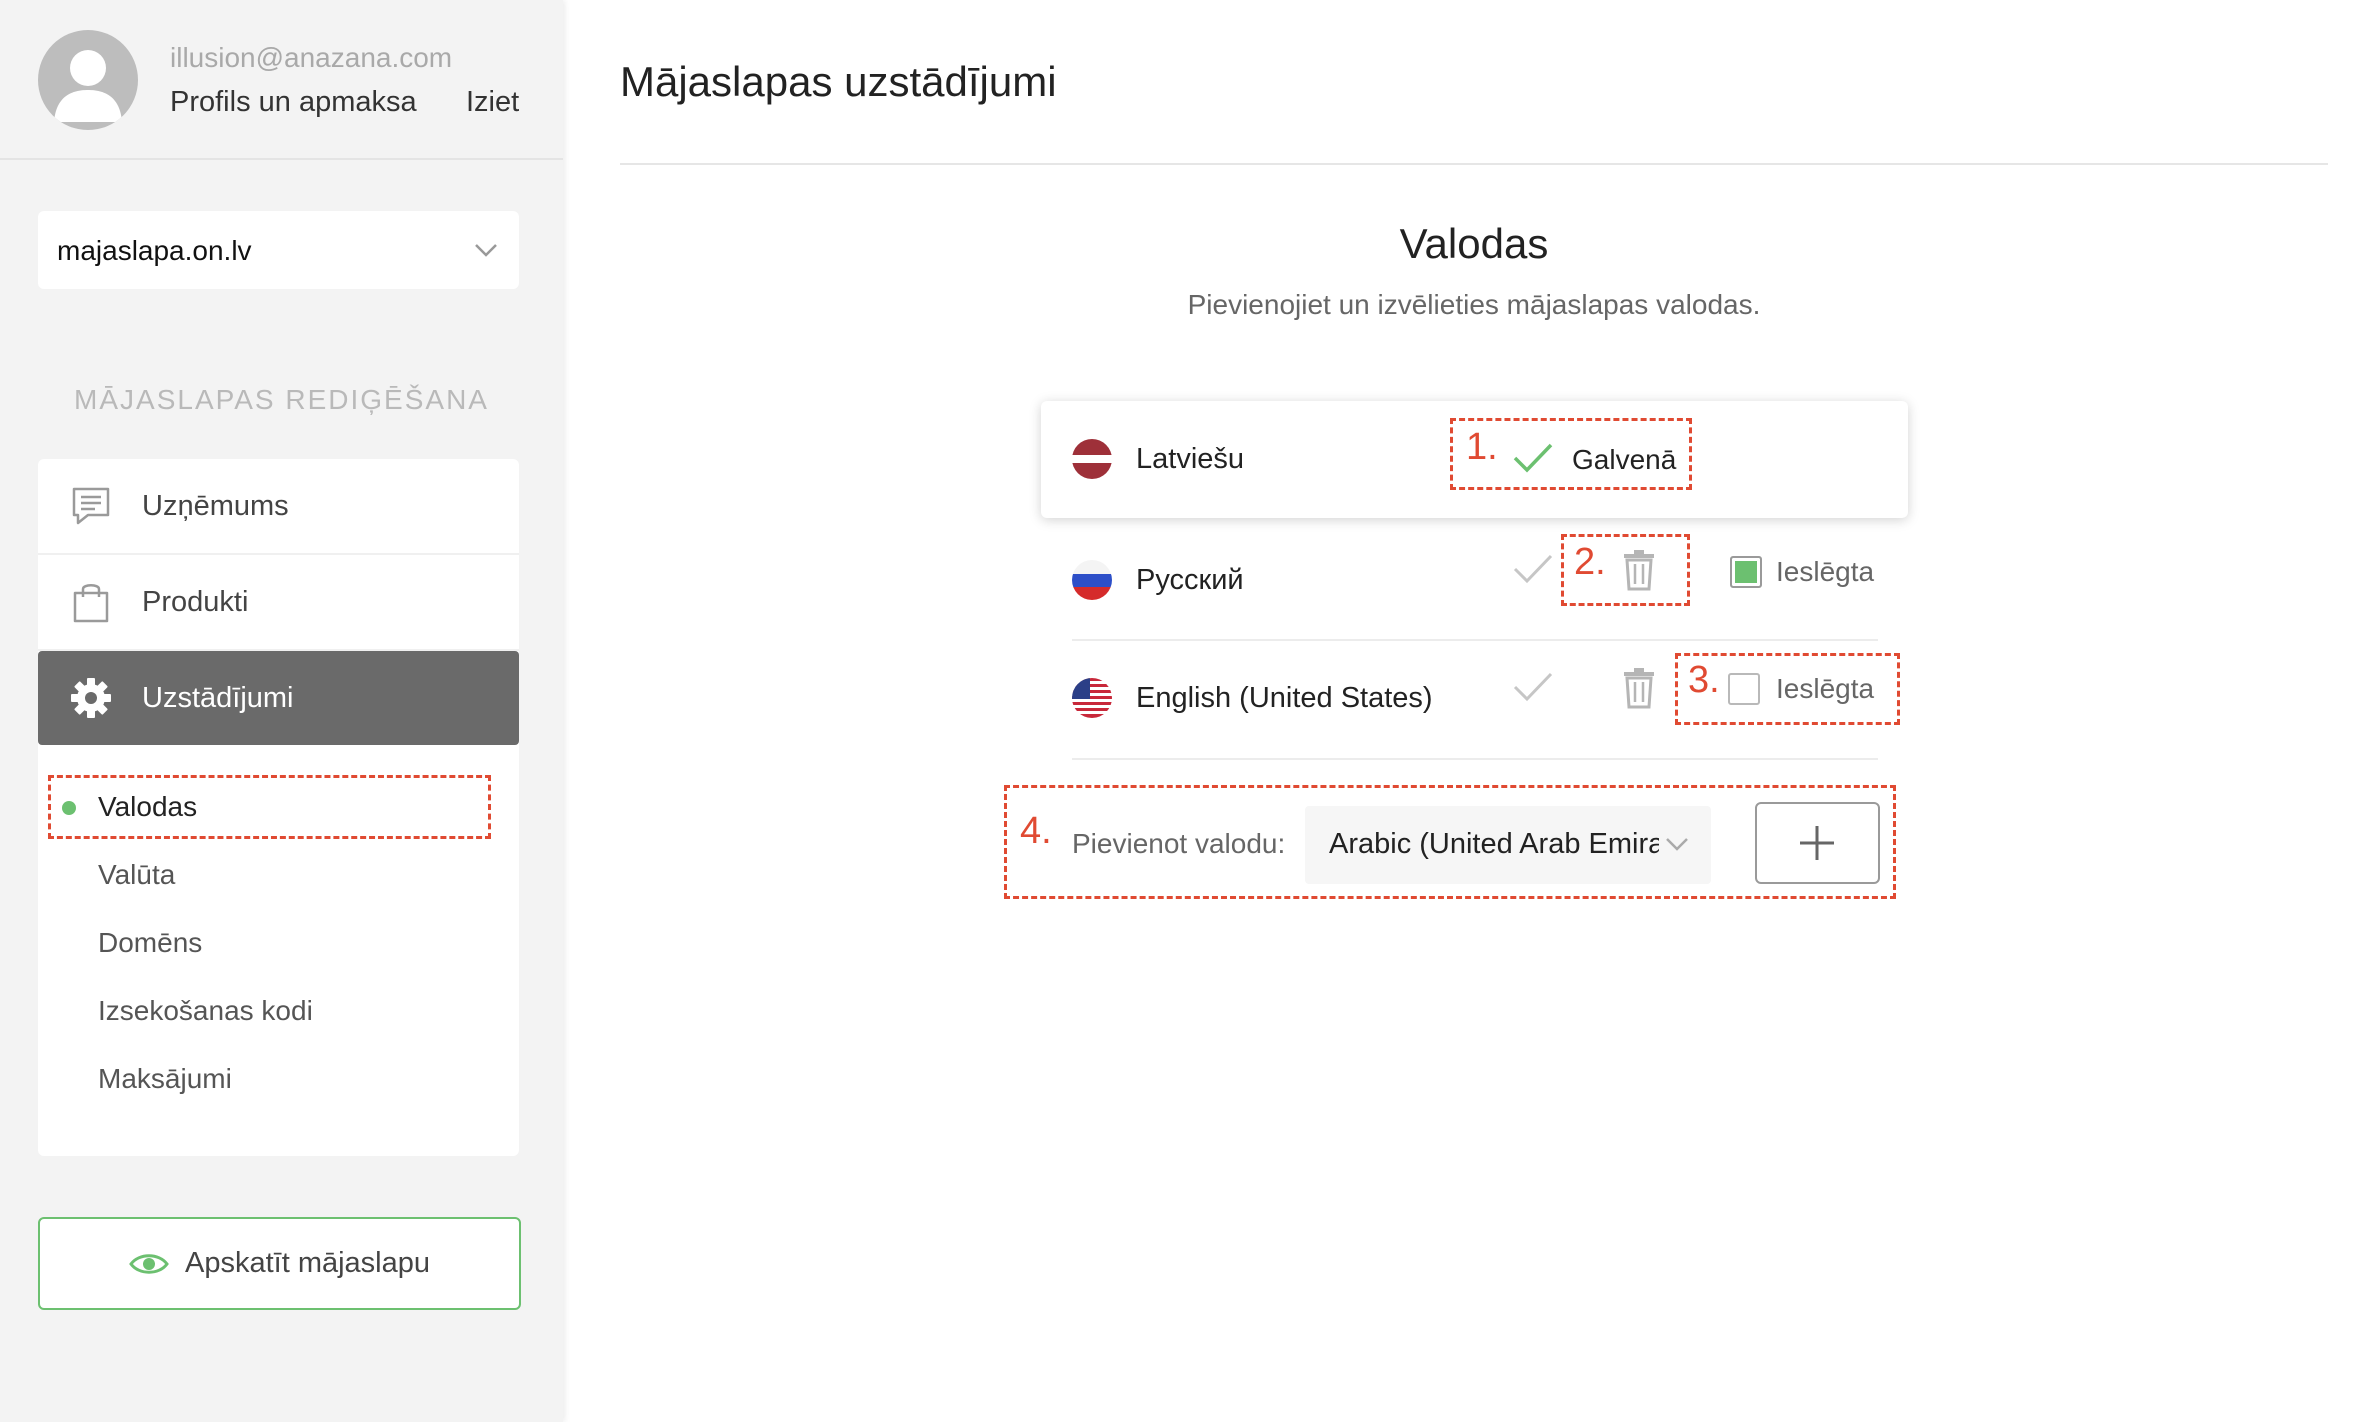  What do you see at coordinates (293, 102) in the screenshot?
I see `profile-link: Profils un apmaksa` at bounding box center [293, 102].